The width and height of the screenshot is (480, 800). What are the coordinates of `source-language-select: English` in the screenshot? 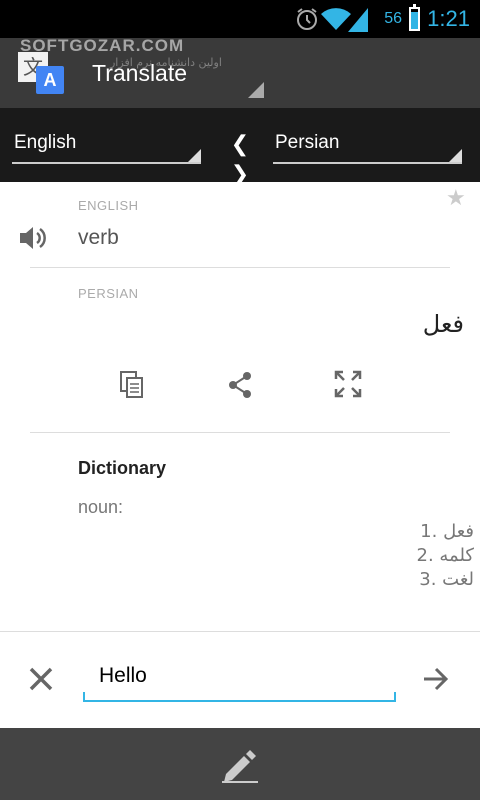 It's located at (106, 143).